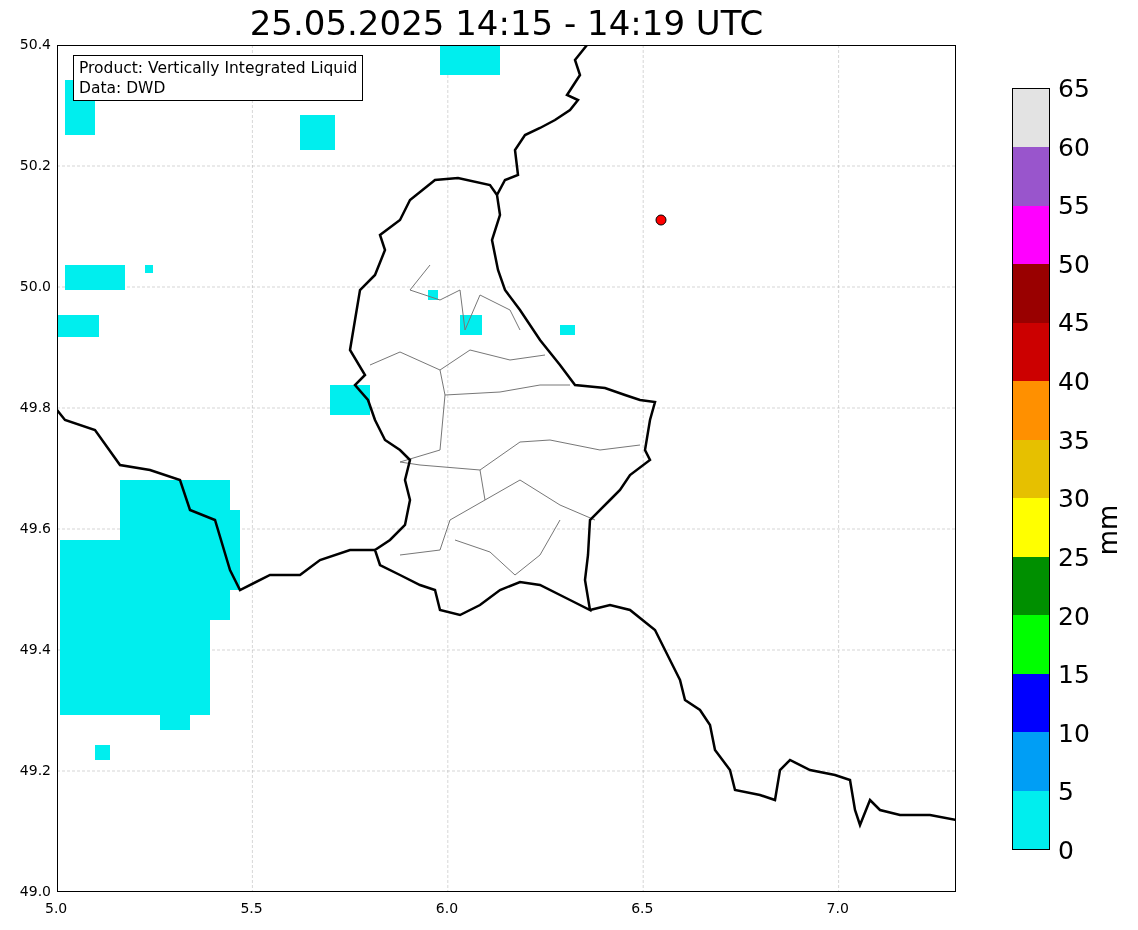 Image resolution: width=1138 pixels, height=930 pixels. Describe the element at coordinates (218, 68) in the screenshot. I see `info-text: Product: Vertically Integrated Liquid` at that location.